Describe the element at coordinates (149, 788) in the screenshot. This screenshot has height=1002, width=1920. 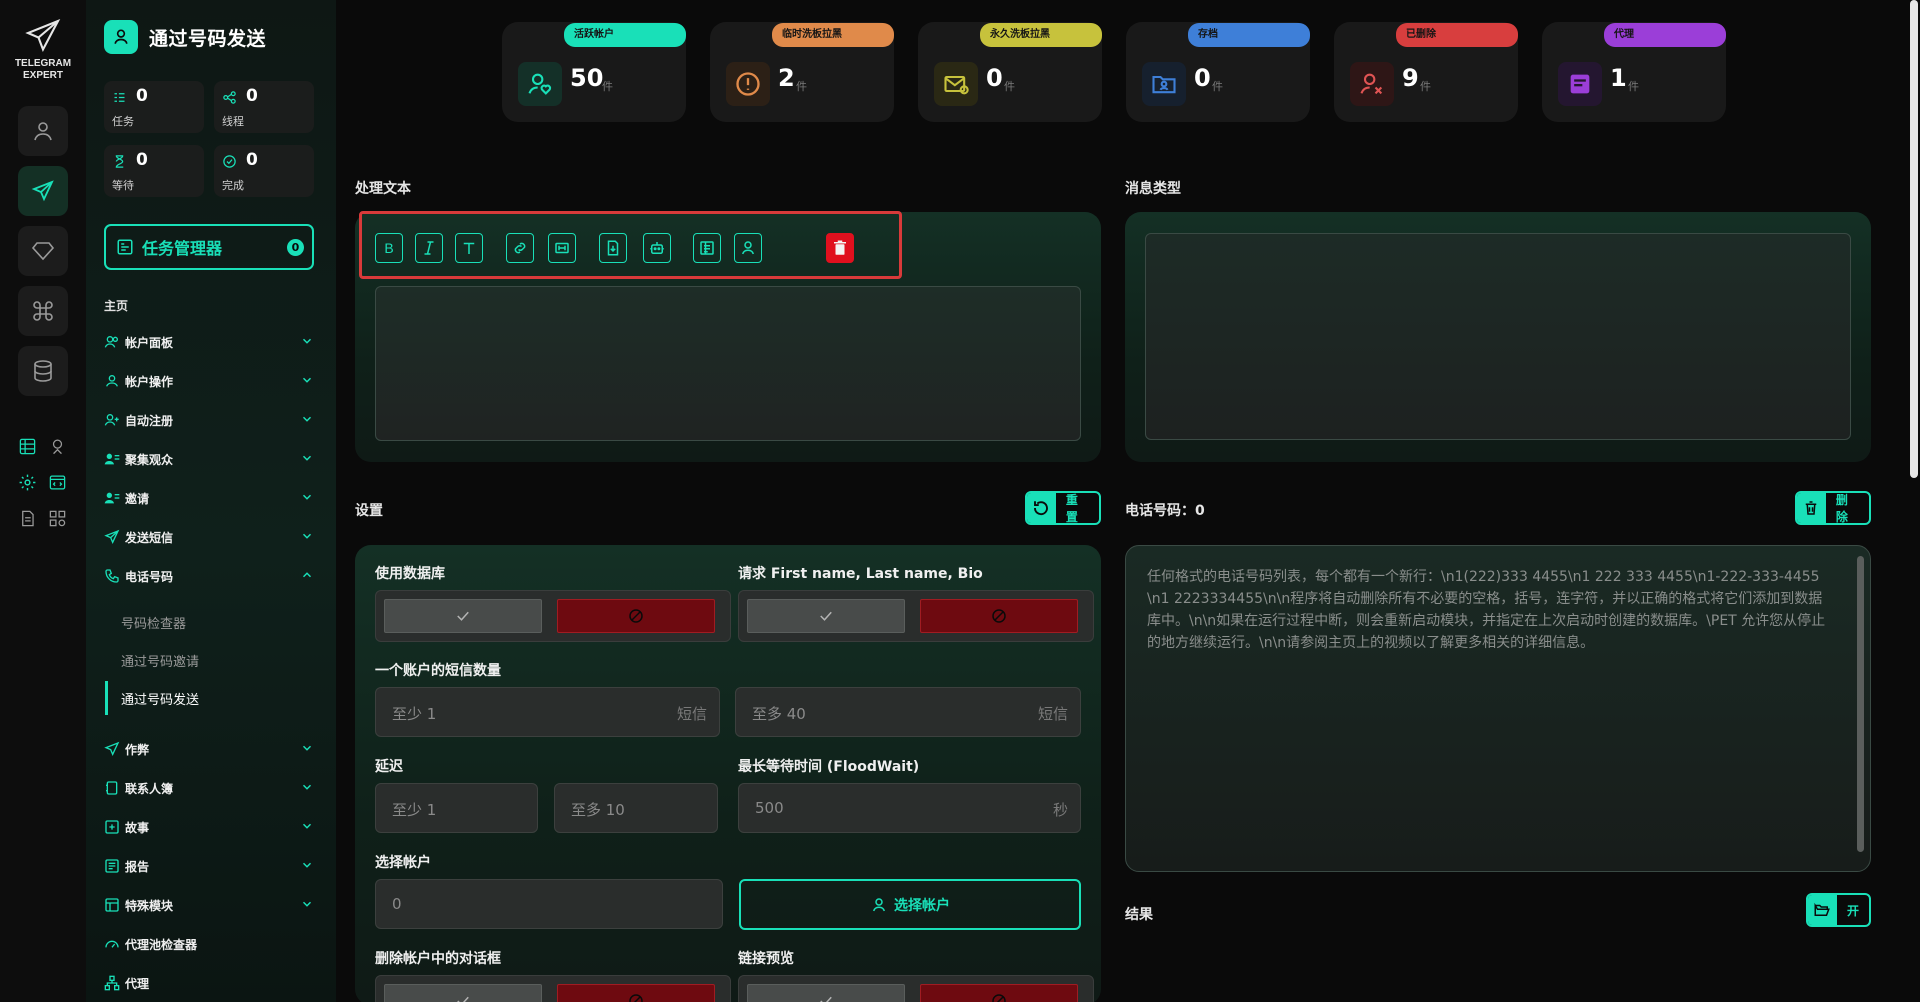
I see `nav-label: 联系人簿` at that location.